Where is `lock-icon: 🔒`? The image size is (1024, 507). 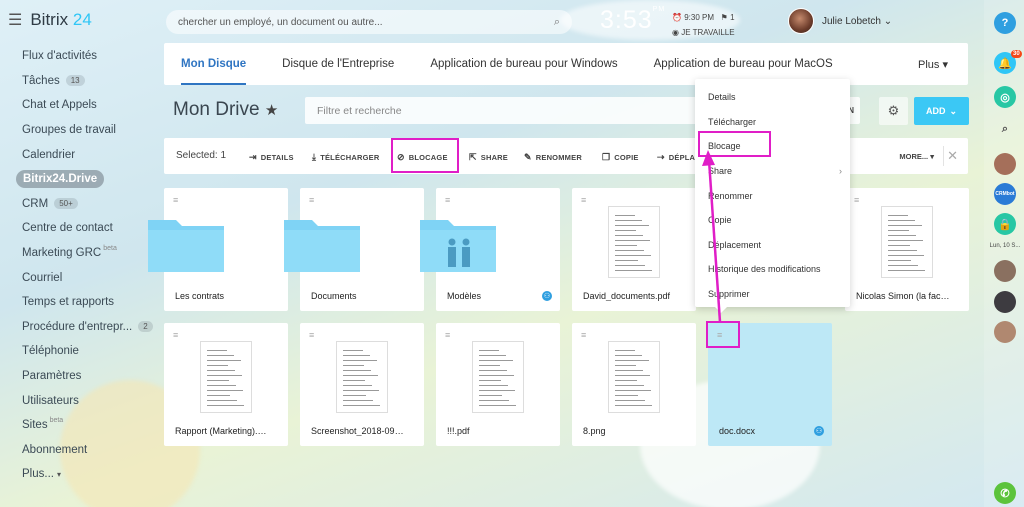
lock-icon: 🔒 is located at coordinates (1005, 224).